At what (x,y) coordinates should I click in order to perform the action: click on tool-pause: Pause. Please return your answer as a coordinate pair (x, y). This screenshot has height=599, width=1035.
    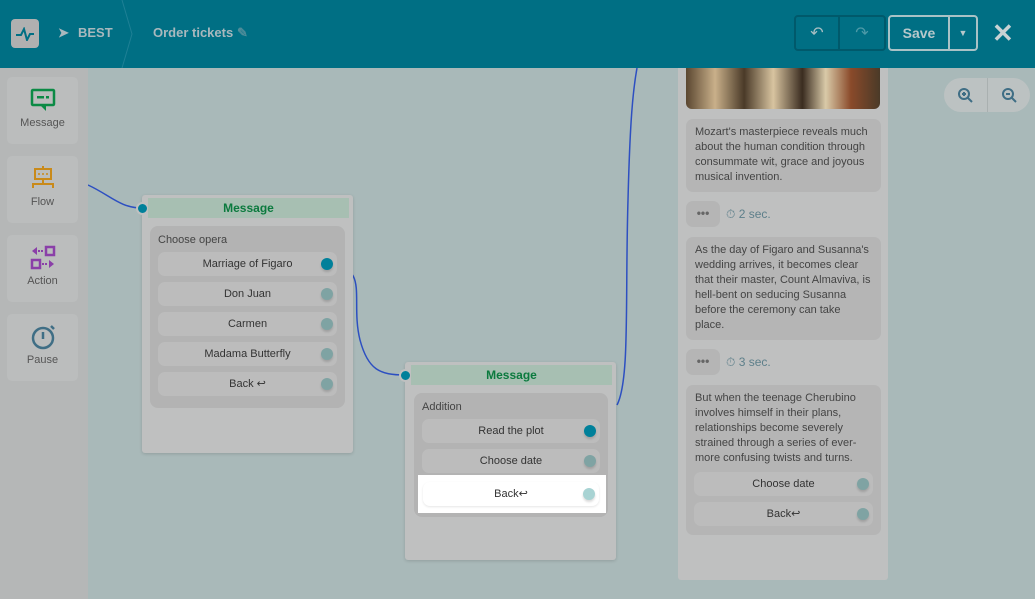
    Looking at the image, I should click on (42, 347).